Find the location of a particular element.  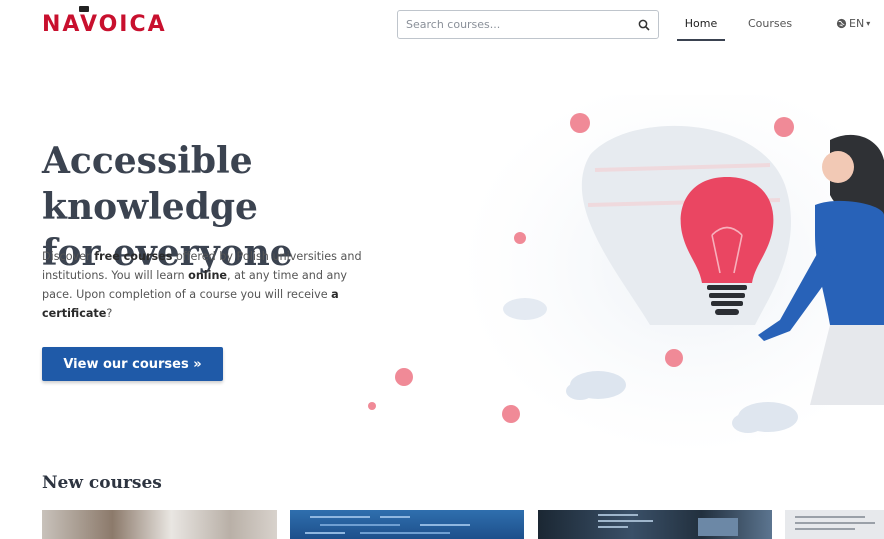

hero-text-part: ? is located at coordinates (109, 313).